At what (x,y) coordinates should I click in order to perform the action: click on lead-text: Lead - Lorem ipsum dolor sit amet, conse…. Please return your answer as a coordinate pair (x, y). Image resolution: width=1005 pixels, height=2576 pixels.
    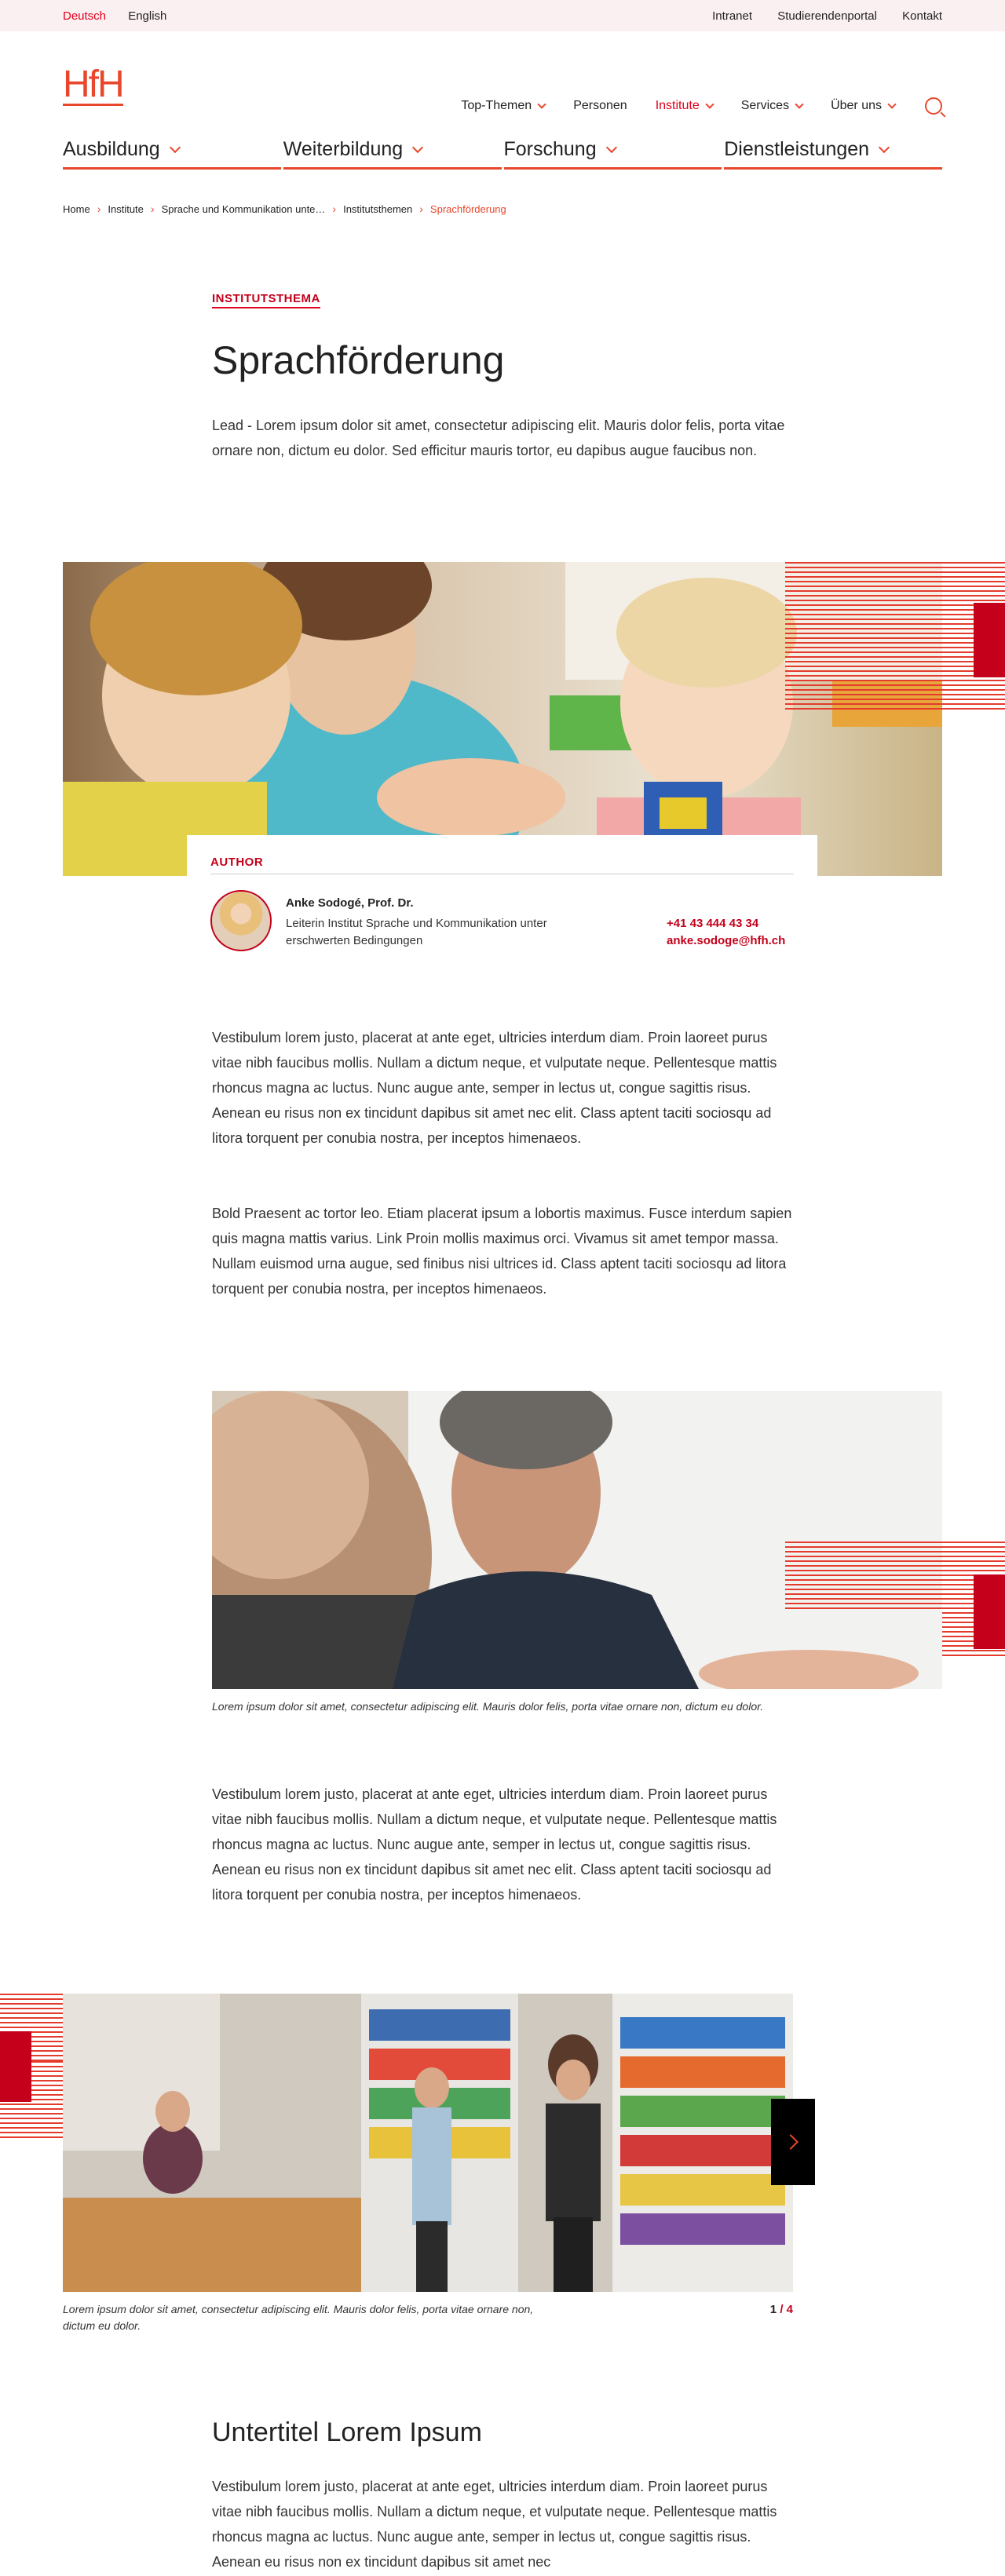
    Looking at the image, I should click on (498, 438).